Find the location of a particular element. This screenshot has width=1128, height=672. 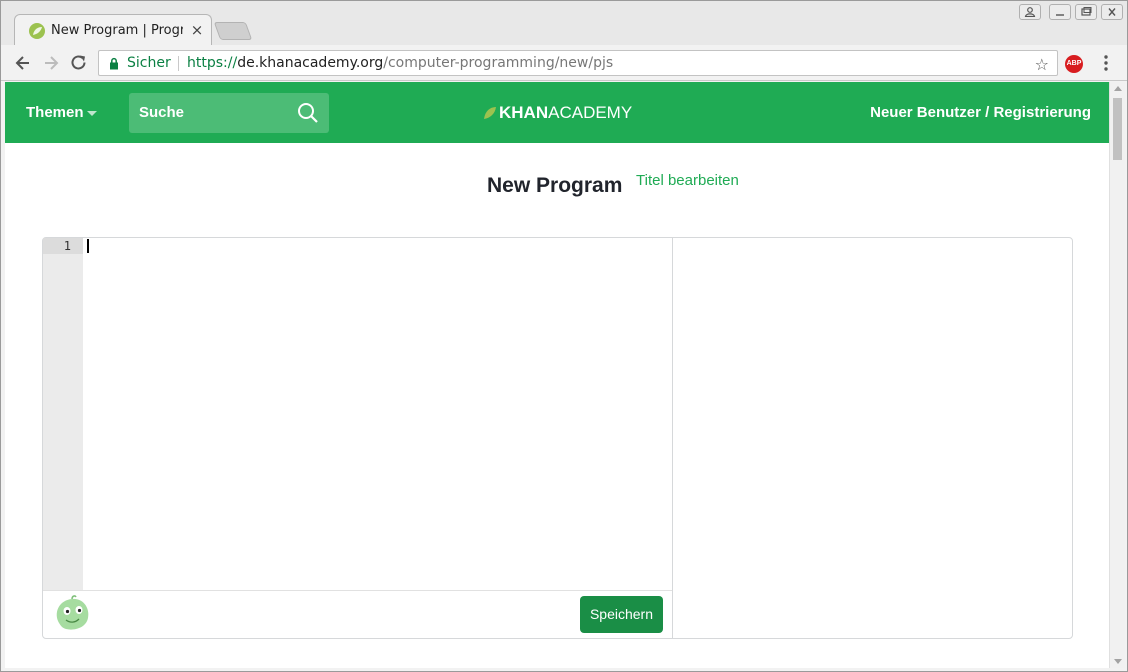

new-tab-button is located at coordinates (233, 31).